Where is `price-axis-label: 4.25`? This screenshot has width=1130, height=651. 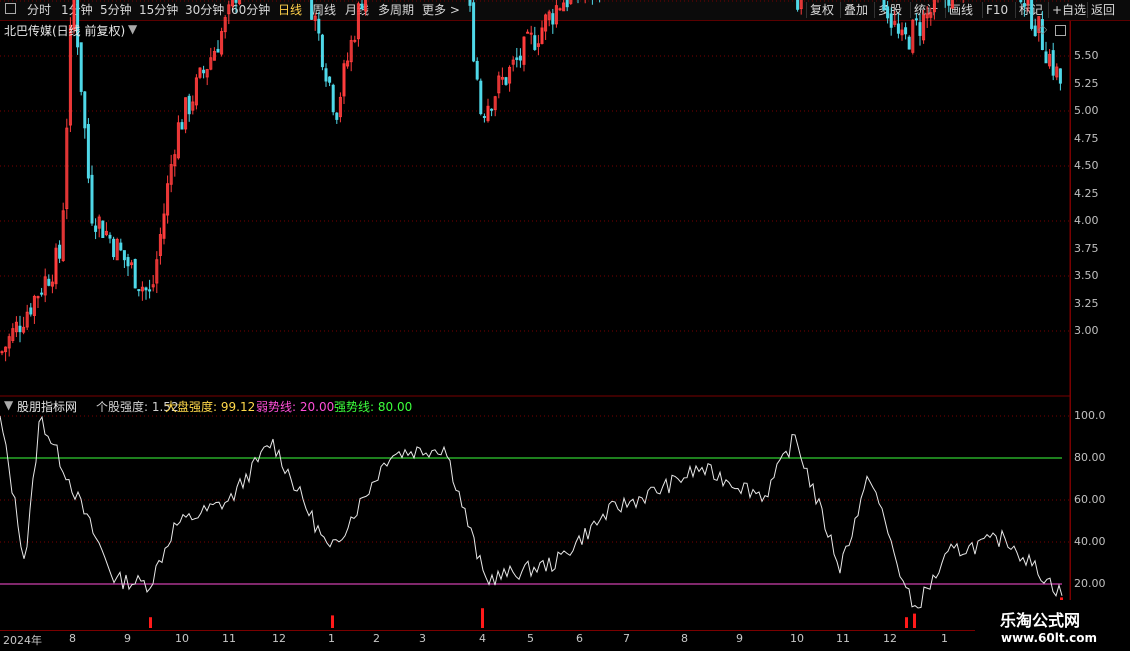
price-axis-label: 4.25 is located at coordinates (1086, 193).